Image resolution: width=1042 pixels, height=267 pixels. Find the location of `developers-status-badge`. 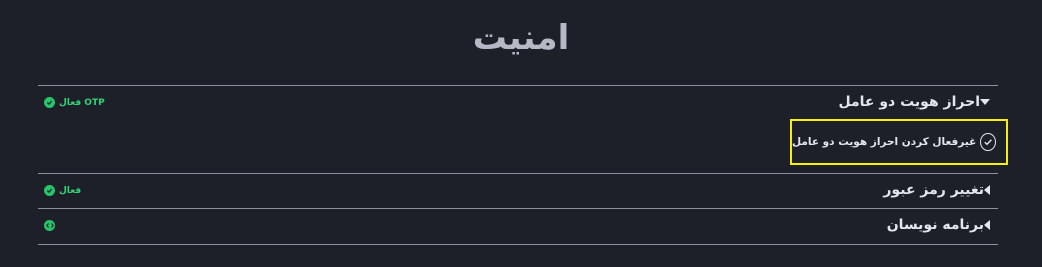

developers-status-badge is located at coordinates (49, 225).